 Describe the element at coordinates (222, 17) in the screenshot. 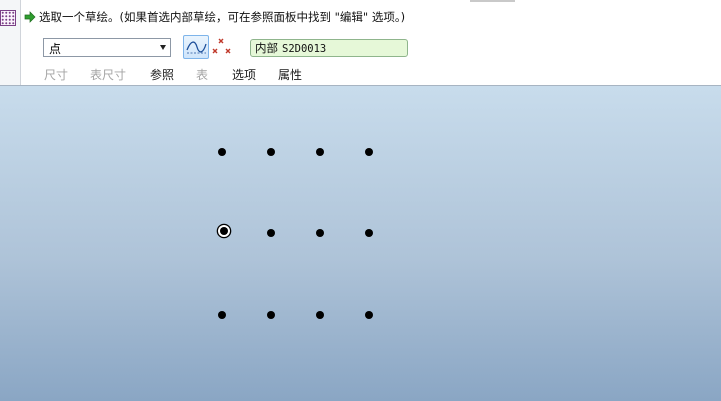

I see `prompt-text: 选取一个草绘。(如果首选内部草绘，可在参照面板中找到 "编辑" 选项。)` at that location.